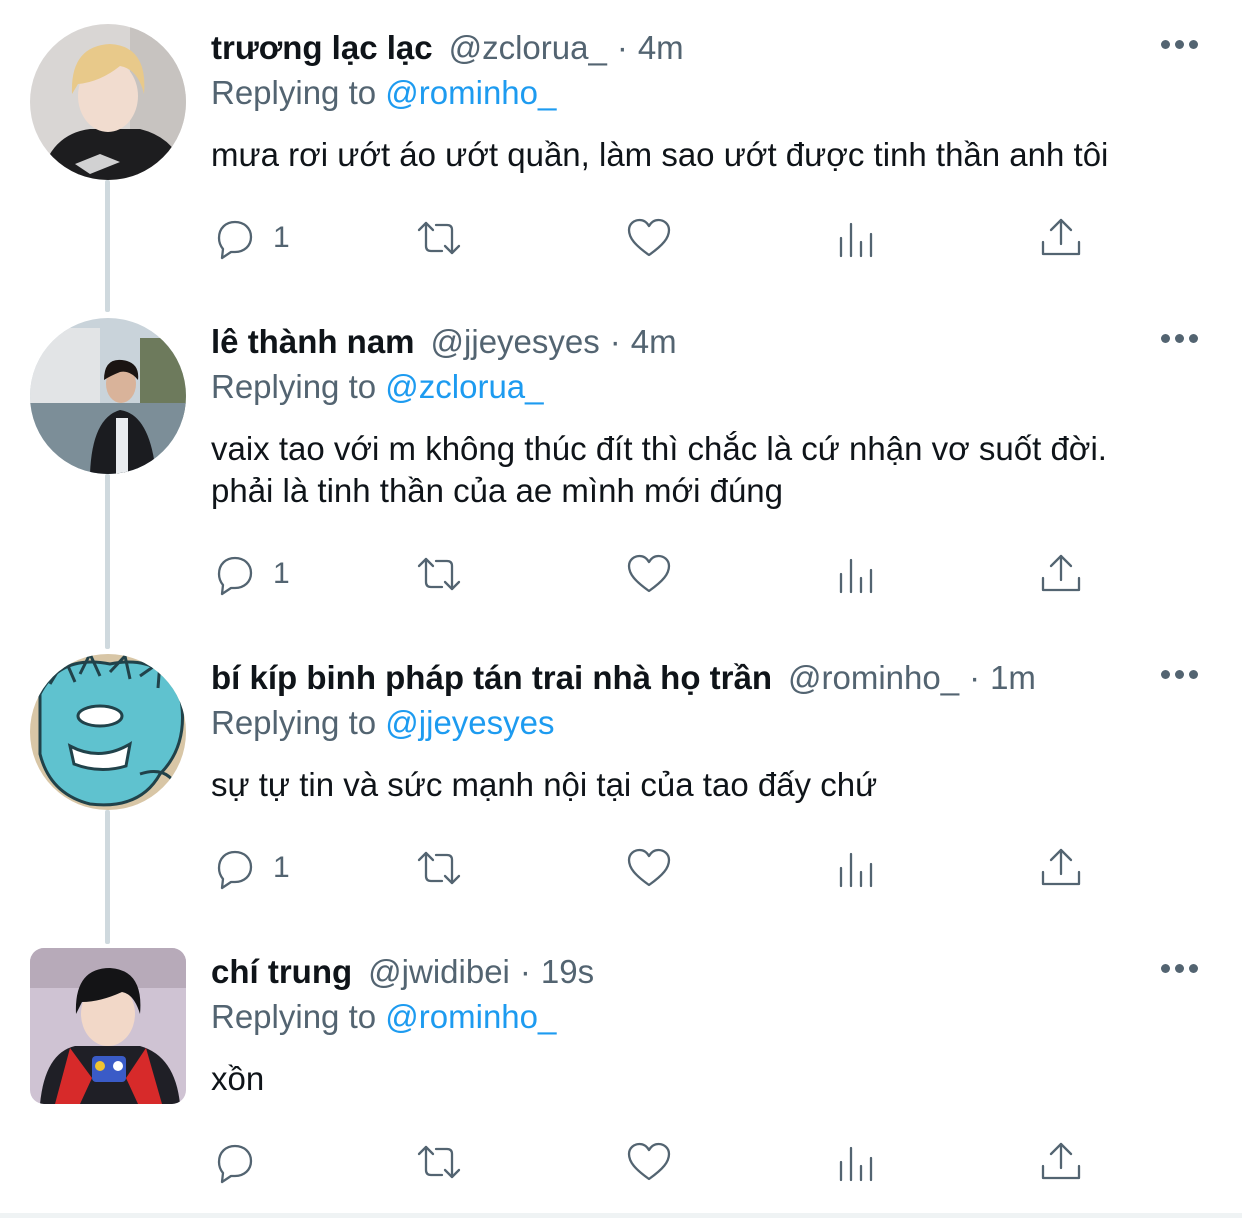 This screenshot has width=1242, height=1218. I want to click on timestamp: 1m, so click(1013, 678).